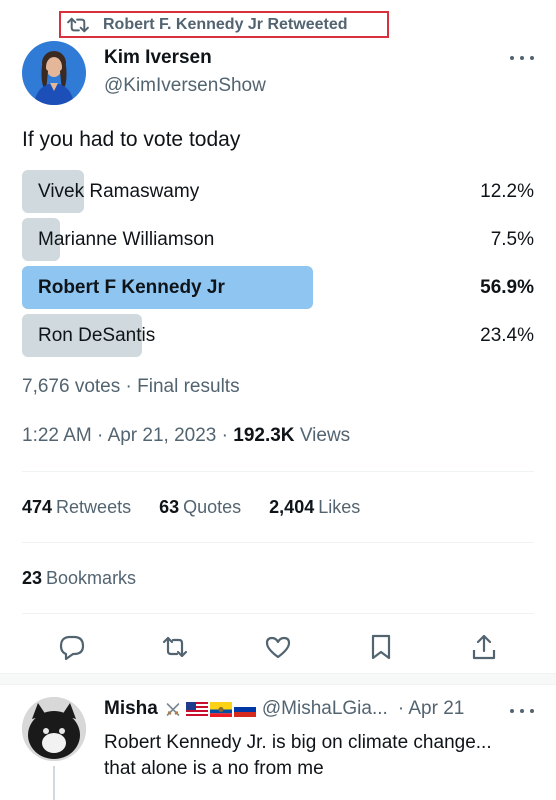 The image size is (556, 800). What do you see at coordinates (54, 783) in the screenshot?
I see `thread-line` at bounding box center [54, 783].